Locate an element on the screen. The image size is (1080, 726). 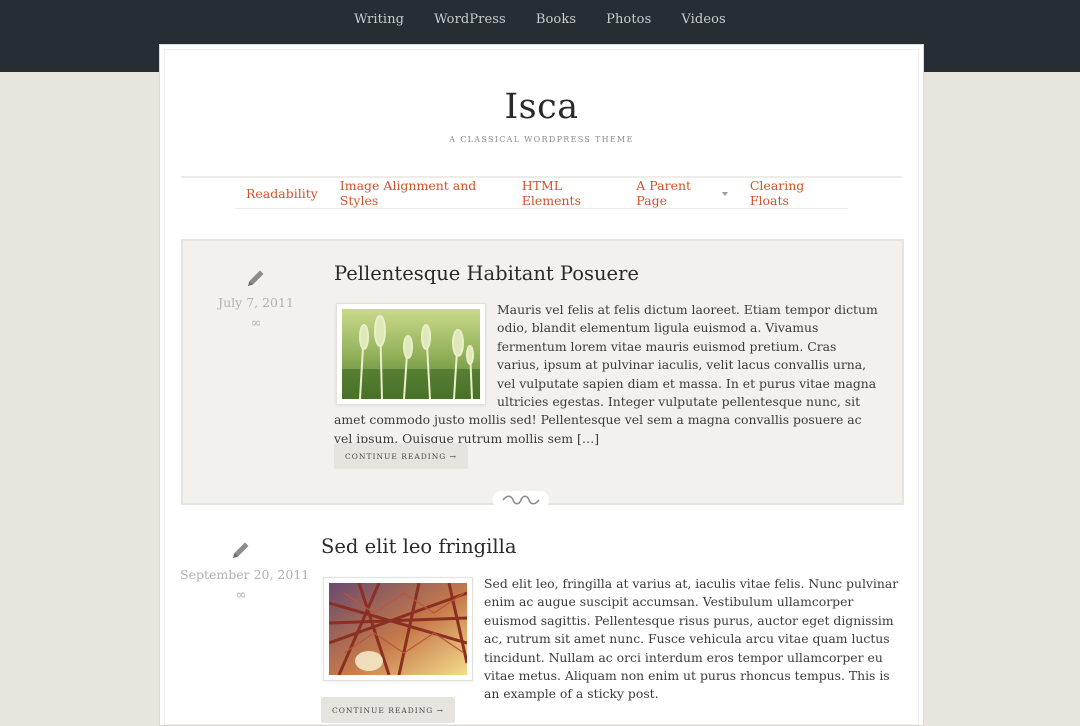
caret-down-icon is located at coordinates (724, 194).